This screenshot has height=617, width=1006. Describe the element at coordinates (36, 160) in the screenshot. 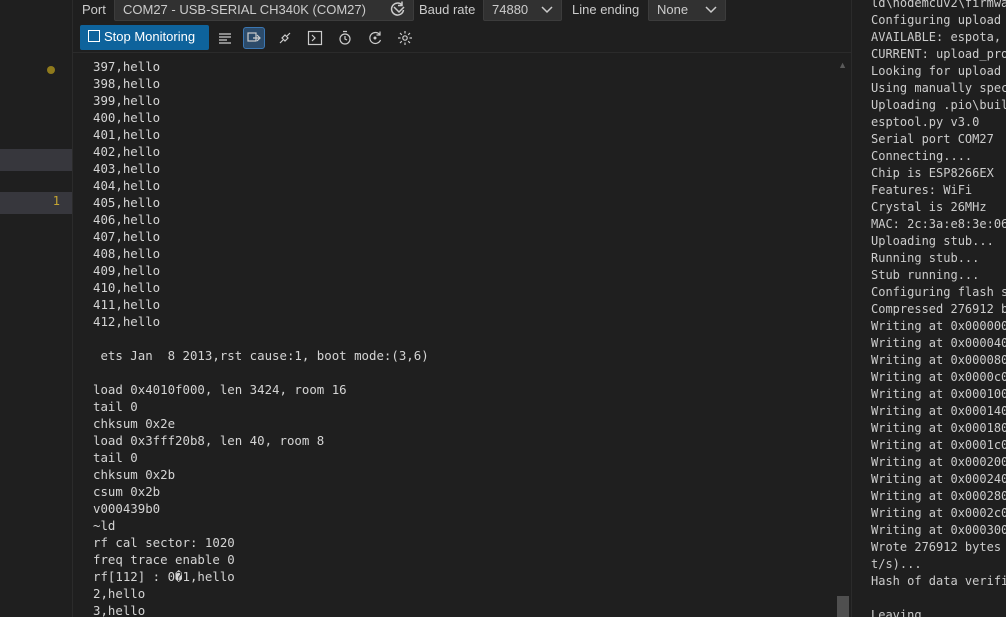

I see `gutter-highlight` at that location.